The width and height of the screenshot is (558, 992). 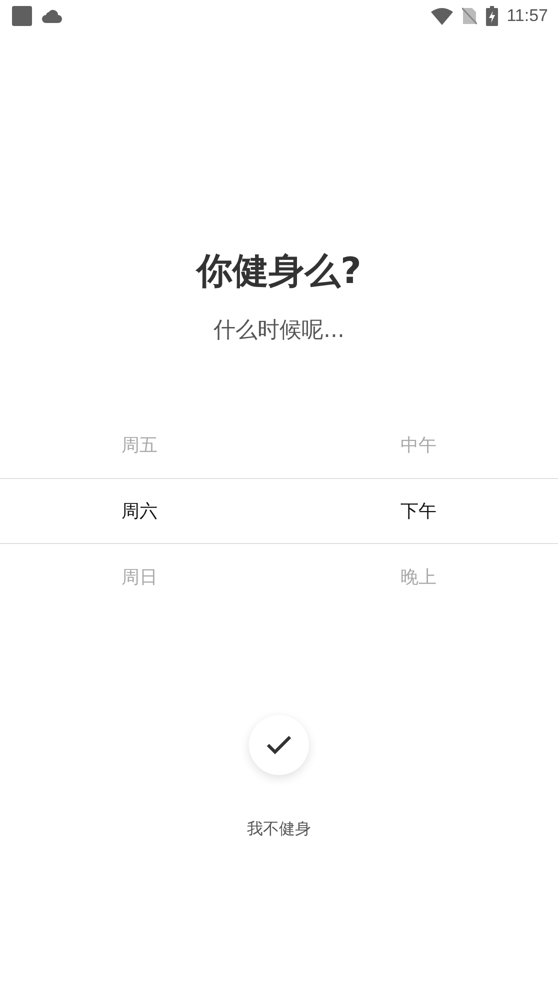 I want to click on picker-option: 周五, so click(x=140, y=445).